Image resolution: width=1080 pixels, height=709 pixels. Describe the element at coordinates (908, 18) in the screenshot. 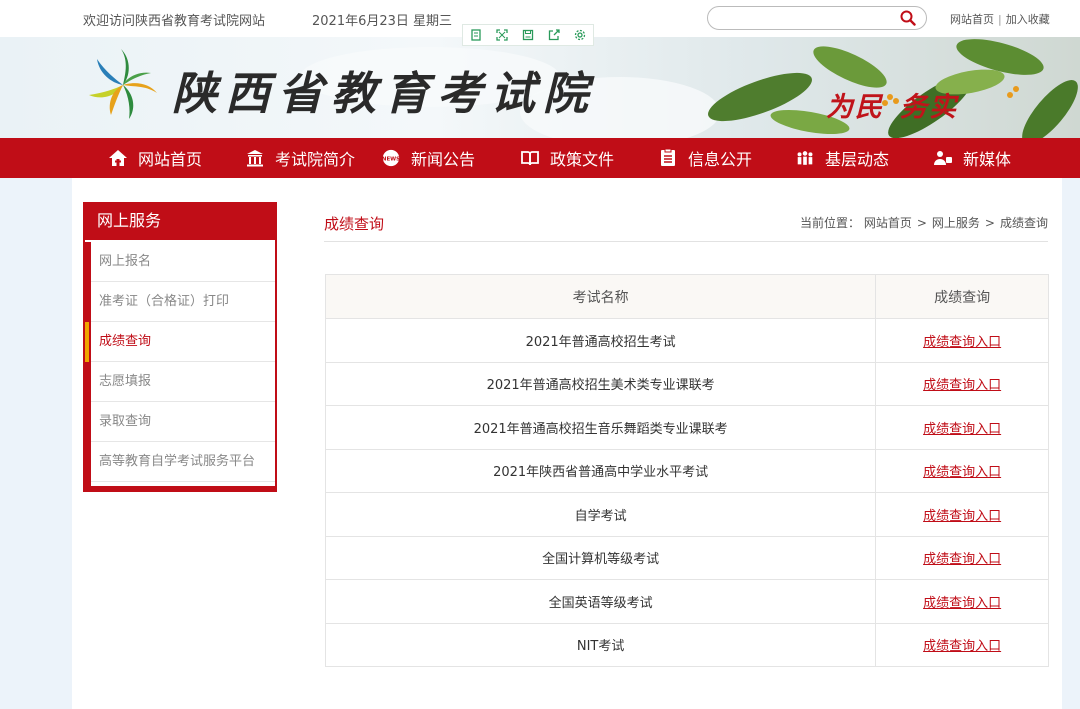

I see `search-icon` at that location.